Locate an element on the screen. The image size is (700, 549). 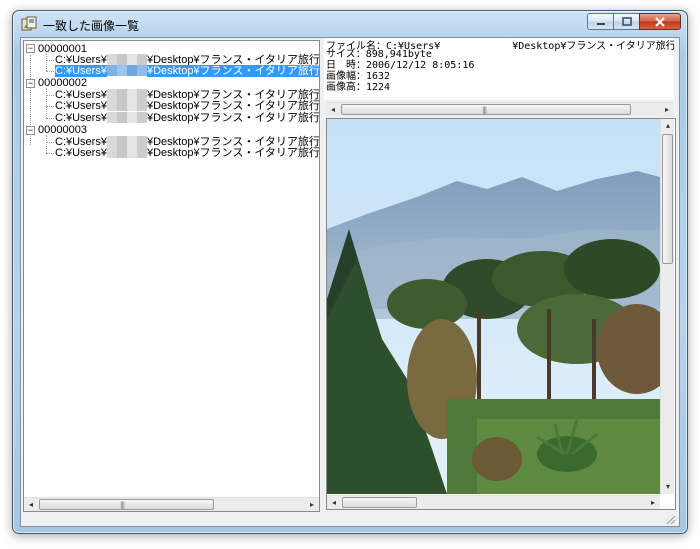
caption-buttons is located at coordinates (634, 22).